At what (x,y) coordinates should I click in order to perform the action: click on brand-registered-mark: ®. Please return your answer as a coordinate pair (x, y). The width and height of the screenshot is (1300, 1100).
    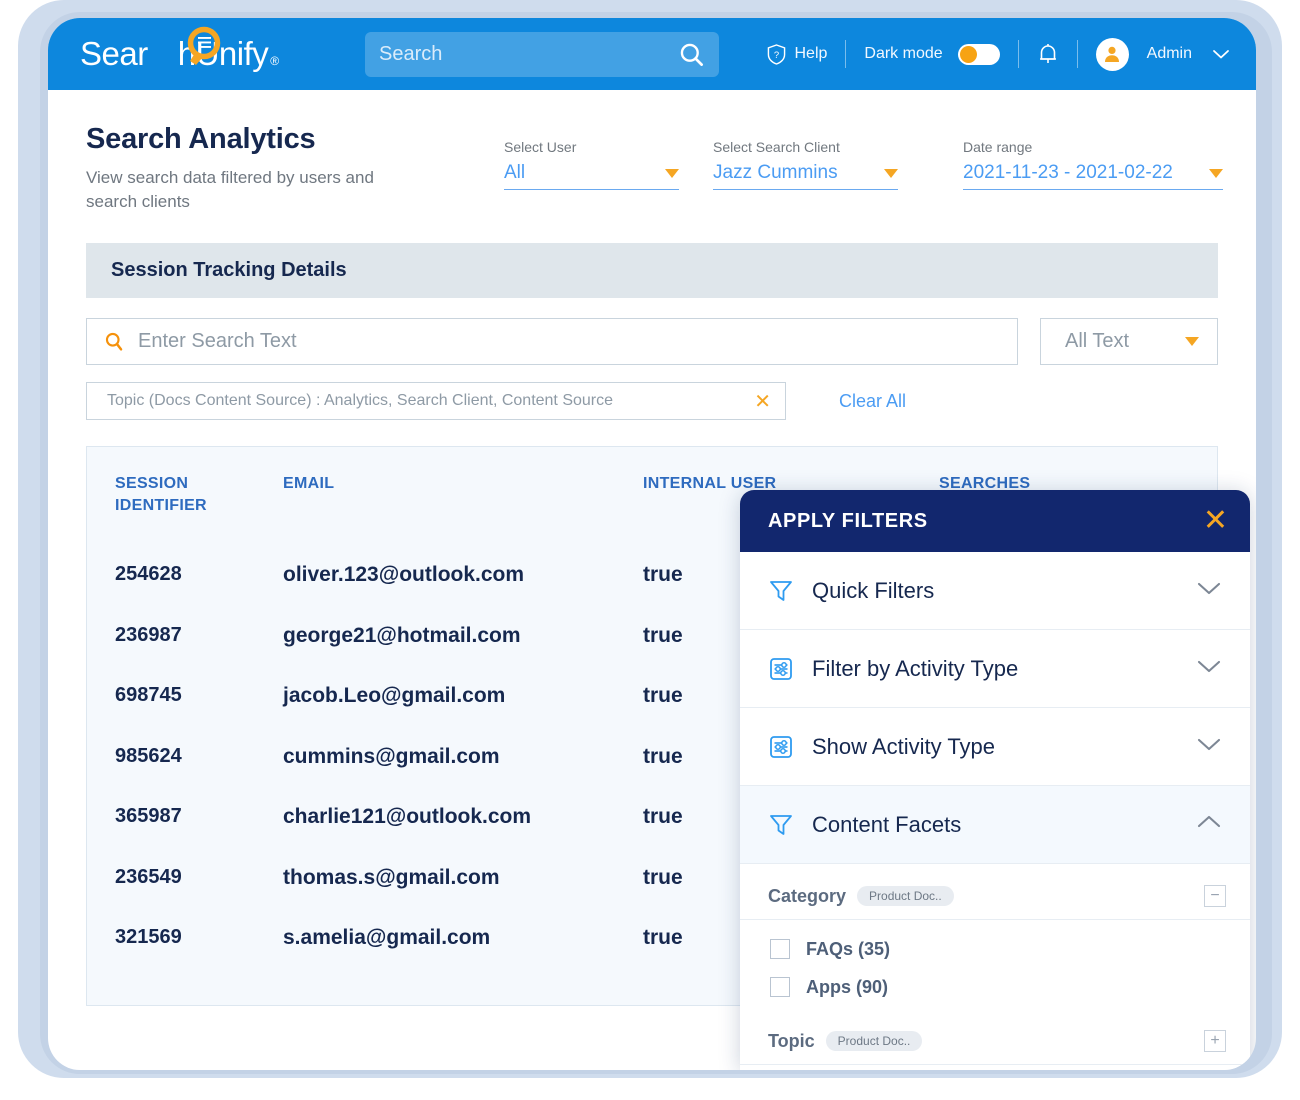
    Looking at the image, I should click on (274, 61).